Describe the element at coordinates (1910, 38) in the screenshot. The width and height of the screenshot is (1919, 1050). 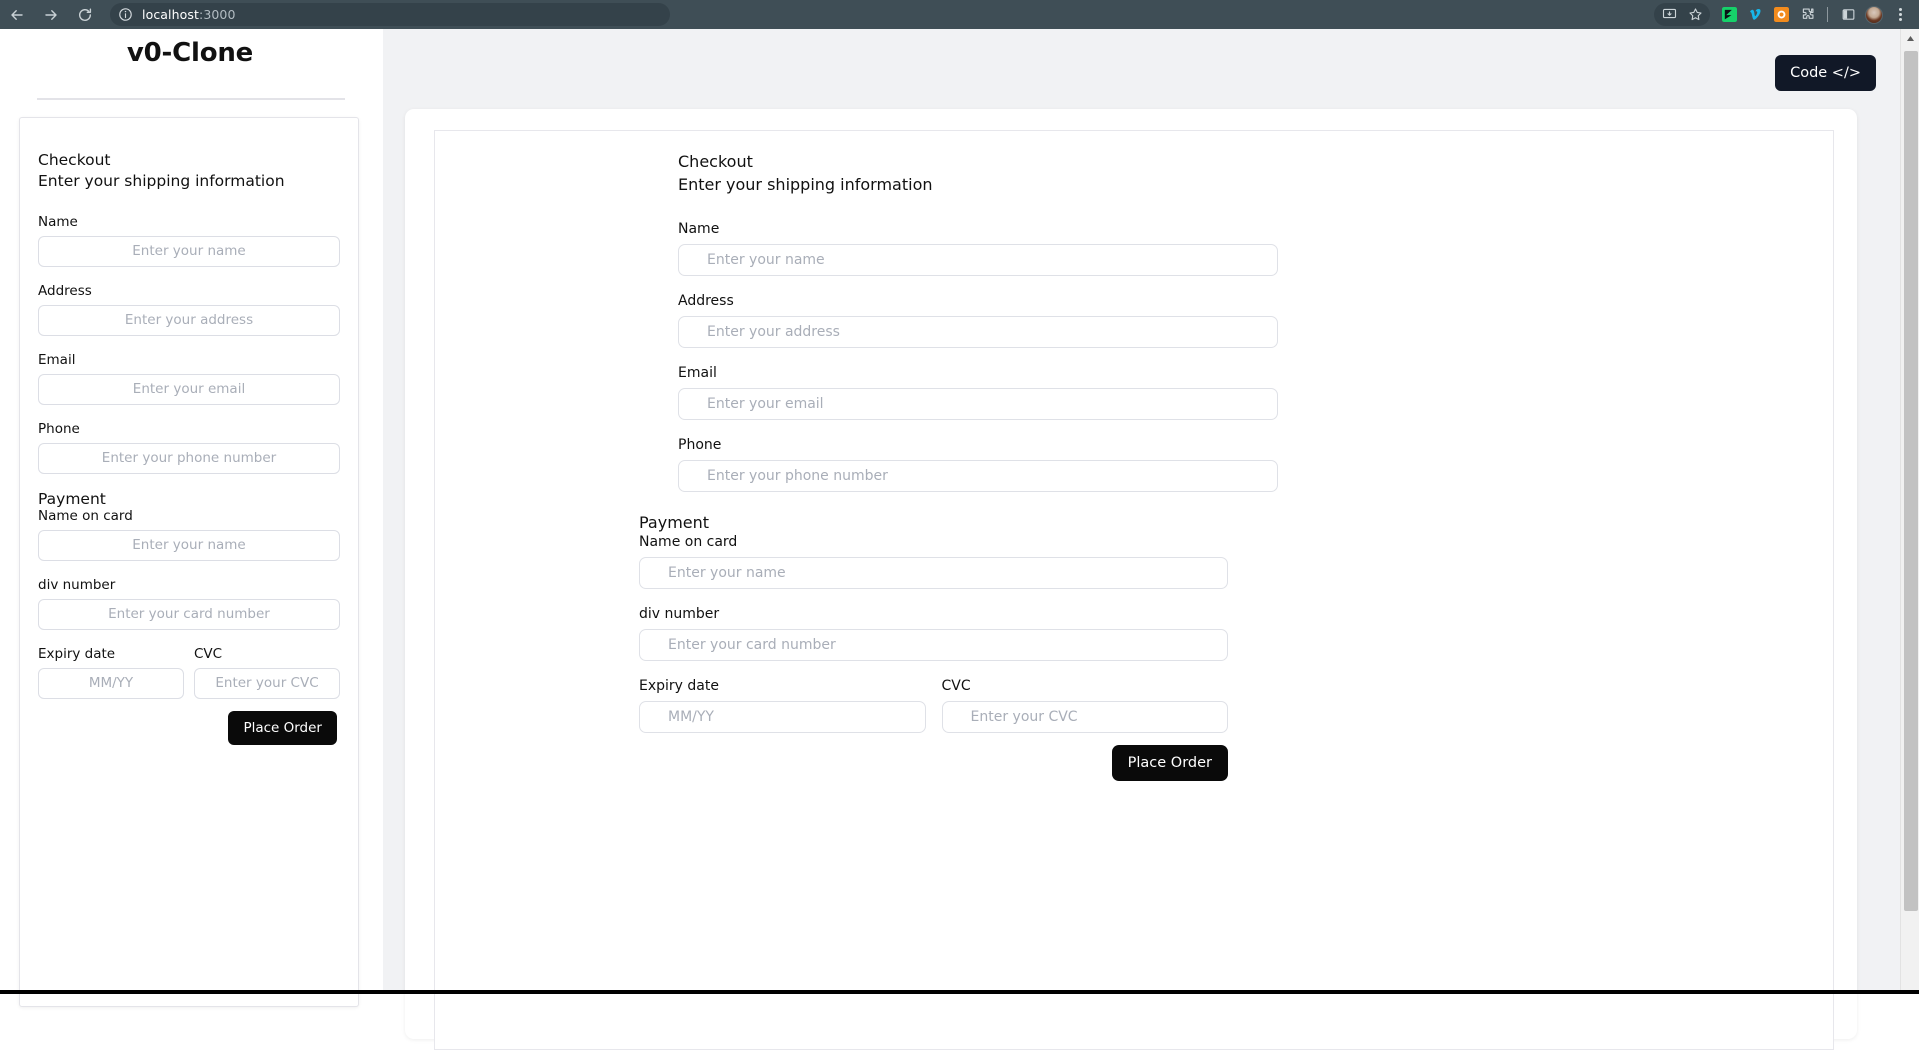
I see `scroll-up-arrow-icon` at that location.